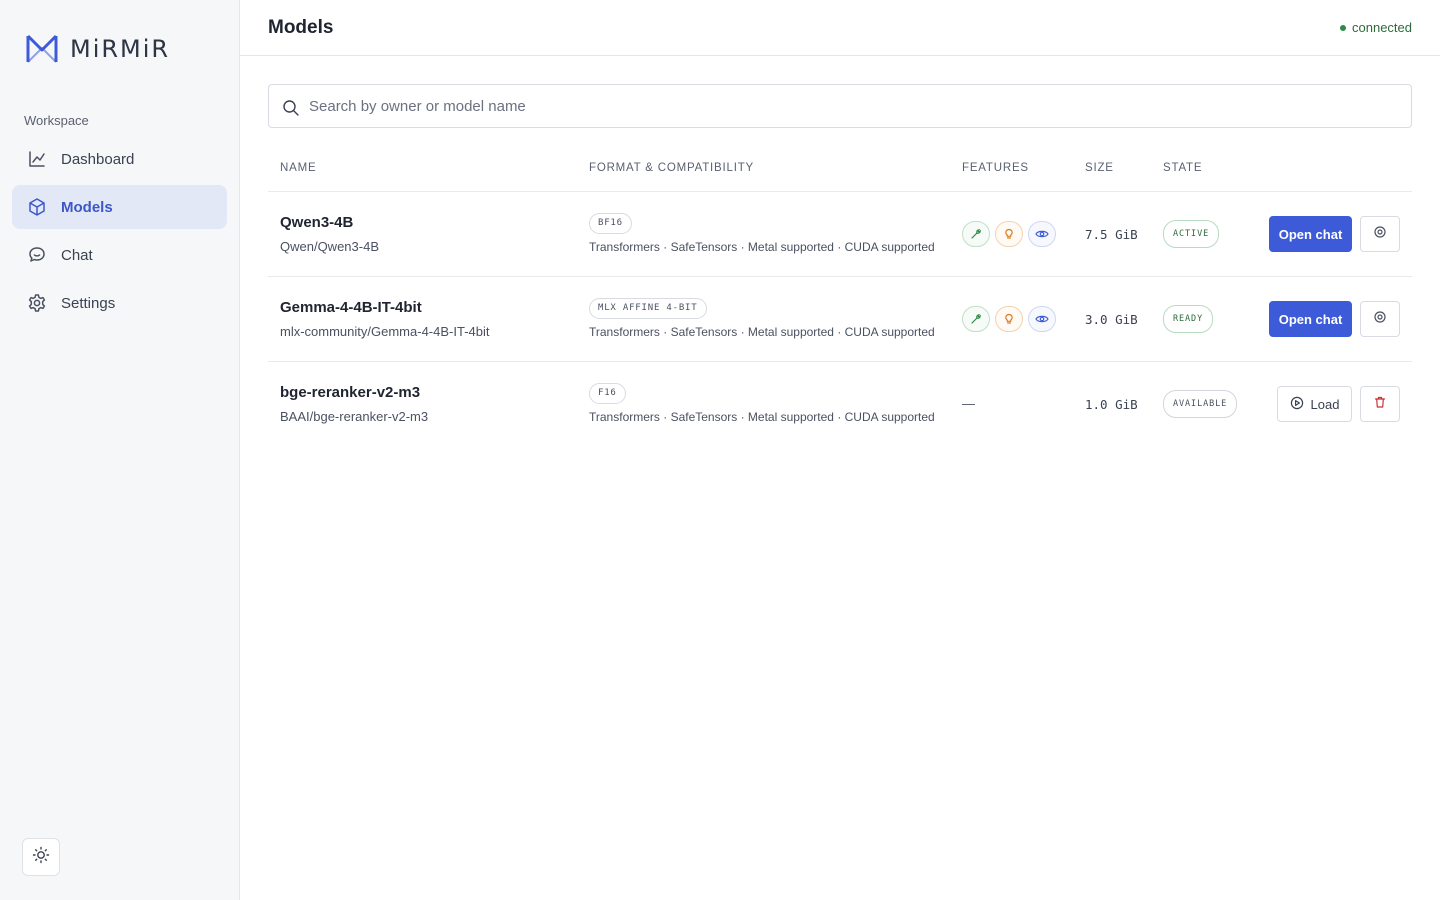  What do you see at coordinates (968, 403) in the screenshot?
I see `features-empty: —` at bounding box center [968, 403].